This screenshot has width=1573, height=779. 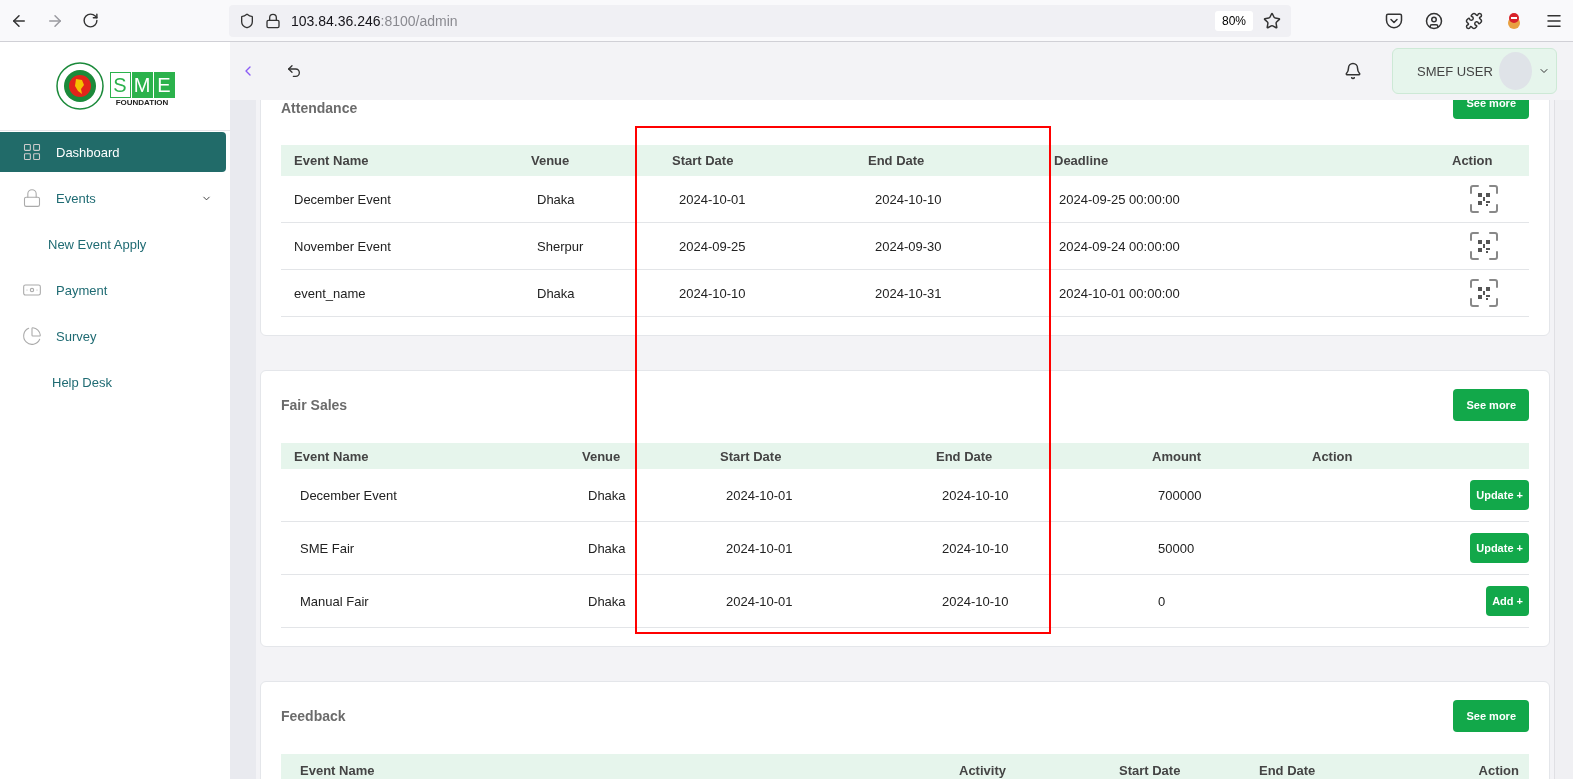 I want to click on column-header: Activity, so click(x=983, y=770).